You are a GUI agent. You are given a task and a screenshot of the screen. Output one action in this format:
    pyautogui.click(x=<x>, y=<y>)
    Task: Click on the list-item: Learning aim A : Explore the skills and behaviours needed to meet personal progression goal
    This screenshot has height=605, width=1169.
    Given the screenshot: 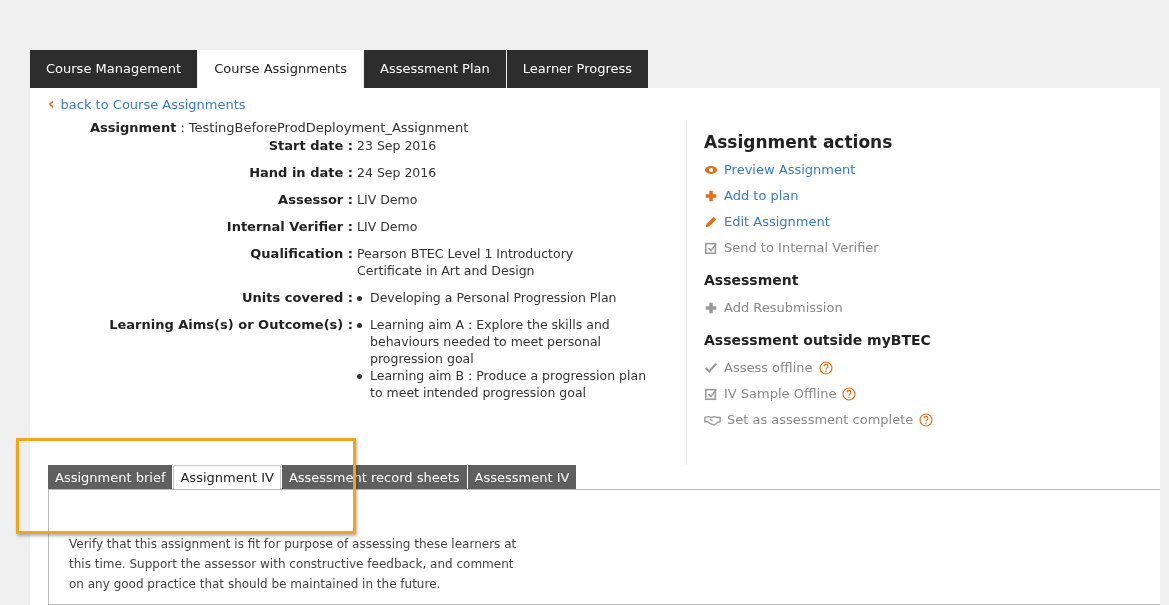 What is the action you would take?
    pyautogui.click(x=490, y=341)
    